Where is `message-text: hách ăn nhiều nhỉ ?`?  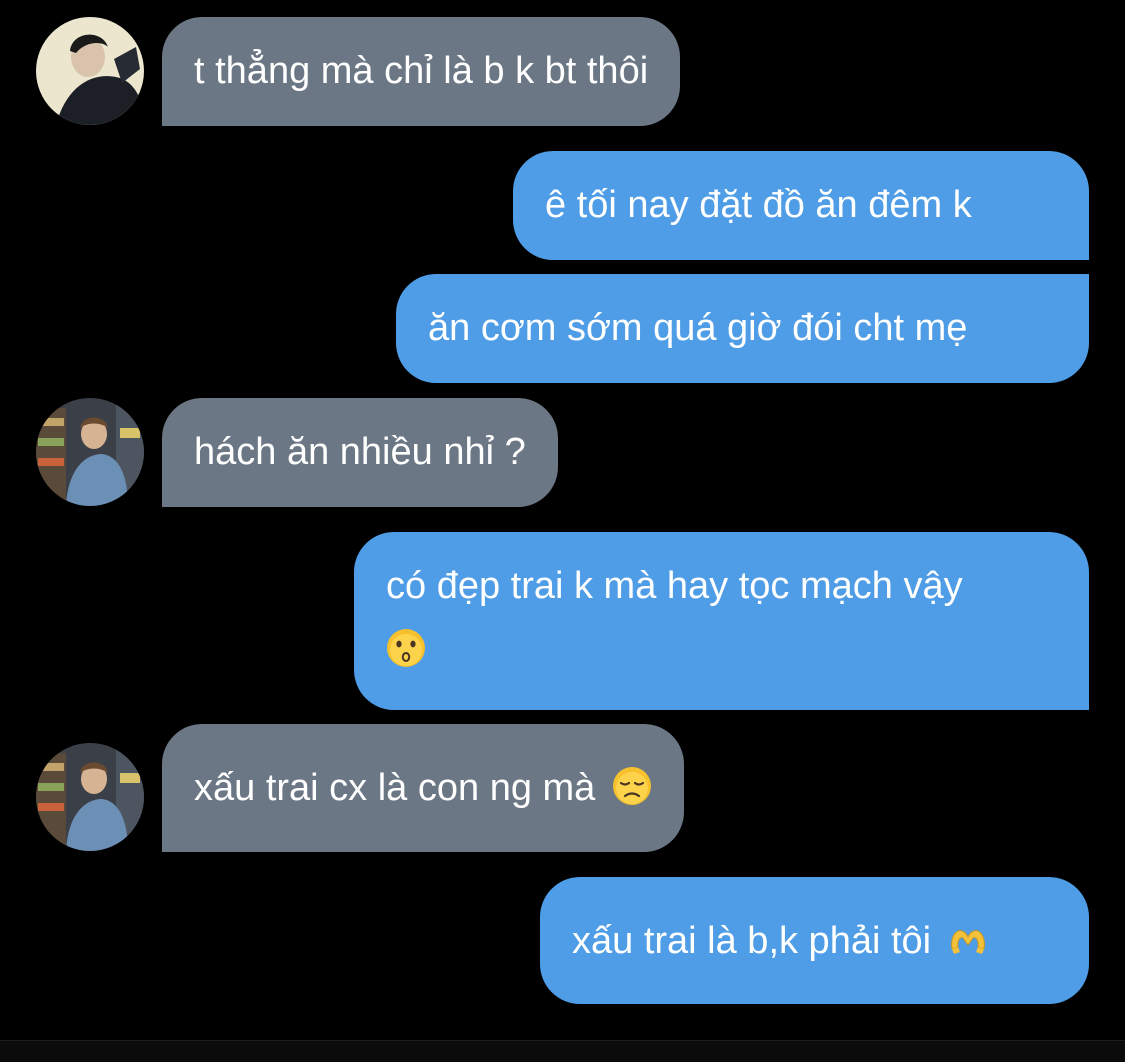 message-text: hách ăn nhiều nhỉ ? is located at coordinates (360, 452).